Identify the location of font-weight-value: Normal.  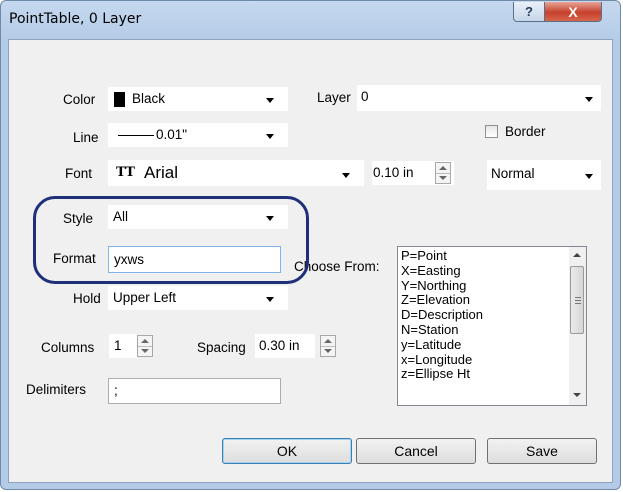
(513, 173).